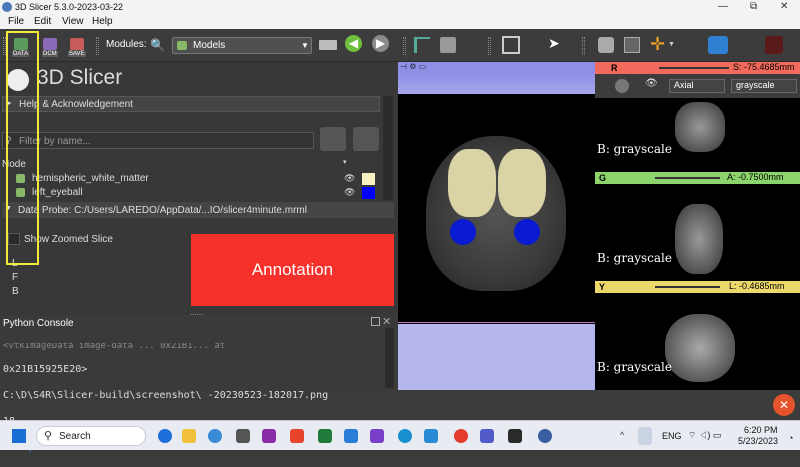 This screenshot has width=800, height=467. What do you see at coordinates (753, 6) in the screenshot?
I see `maximize-button: ⧉` at bounding box center [753, 6].